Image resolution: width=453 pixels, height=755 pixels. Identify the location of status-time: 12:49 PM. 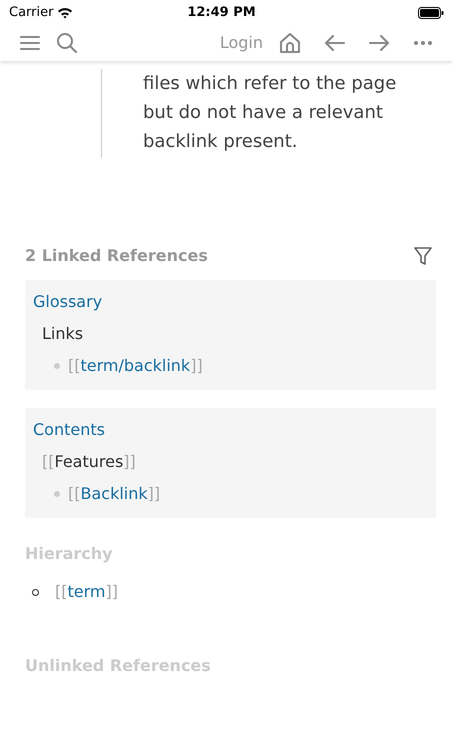
(221, 13).